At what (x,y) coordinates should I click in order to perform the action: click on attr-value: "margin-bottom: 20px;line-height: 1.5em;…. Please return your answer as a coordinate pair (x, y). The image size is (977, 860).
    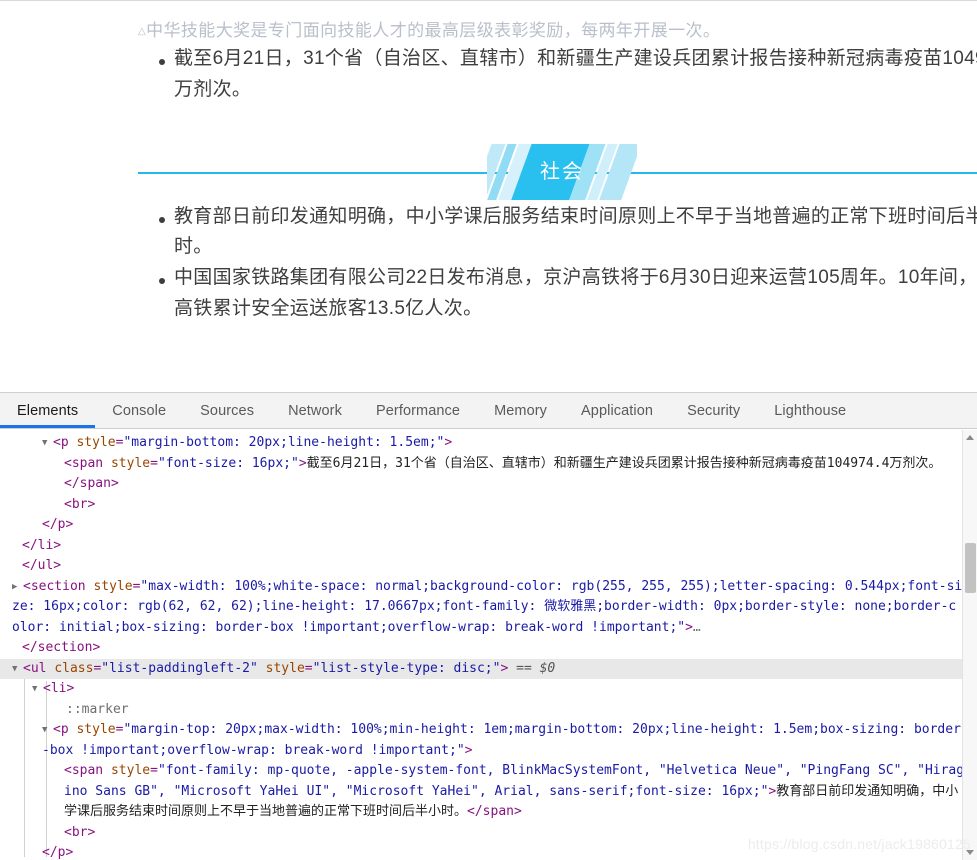
    Looking at the image, I should click on (284, 442).